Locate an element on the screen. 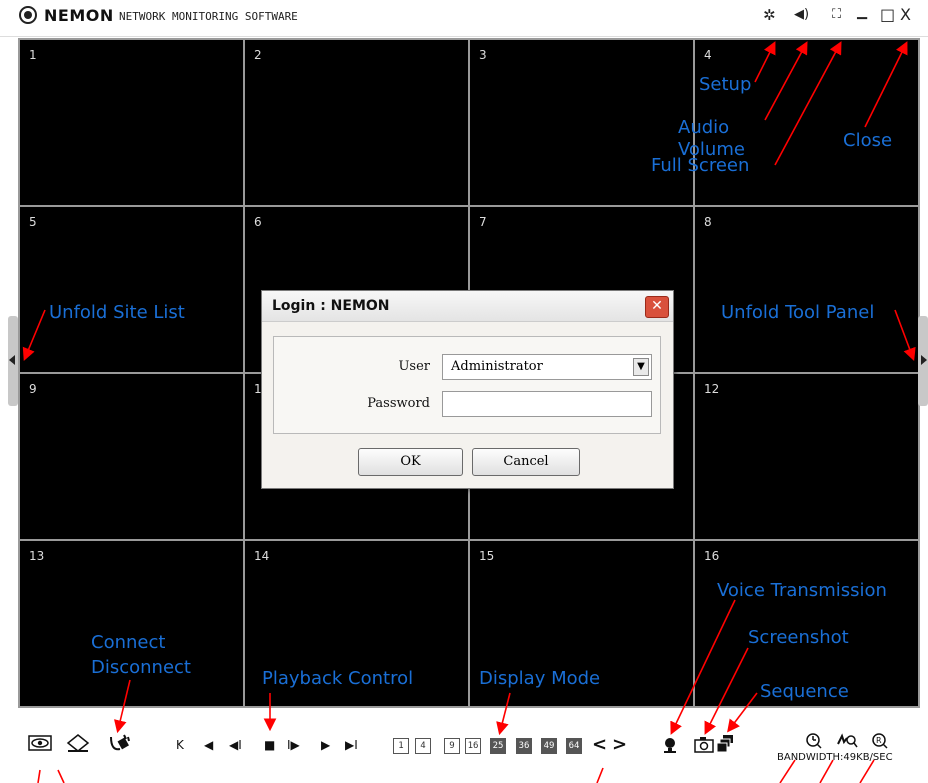 This screenshot has width=928, height=783. annotation-sequence: Sequence is located at coordinates (804, 691).